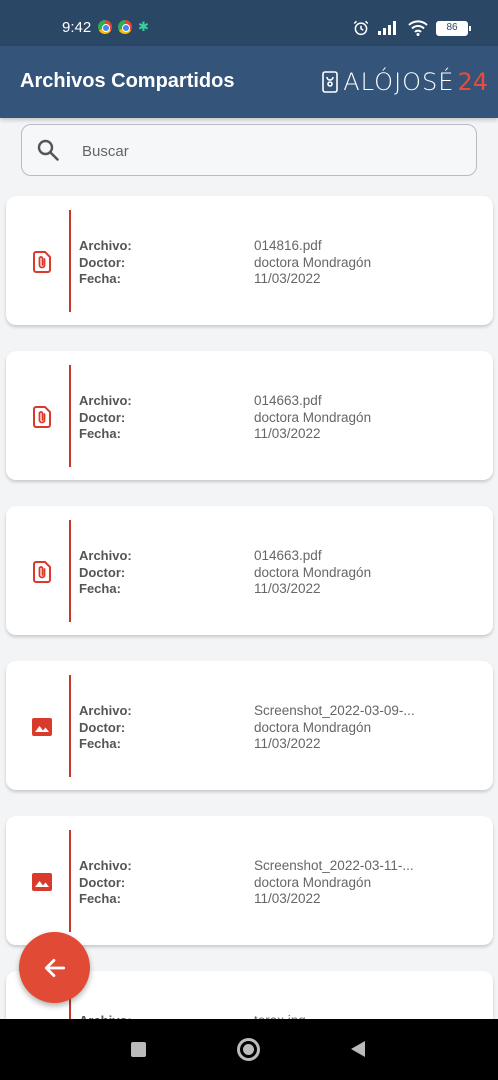 Image resolution: width=498 pixels, height=1080 pixels. I want to click on page-title: Archivos Compartidos, so click(127, 81).